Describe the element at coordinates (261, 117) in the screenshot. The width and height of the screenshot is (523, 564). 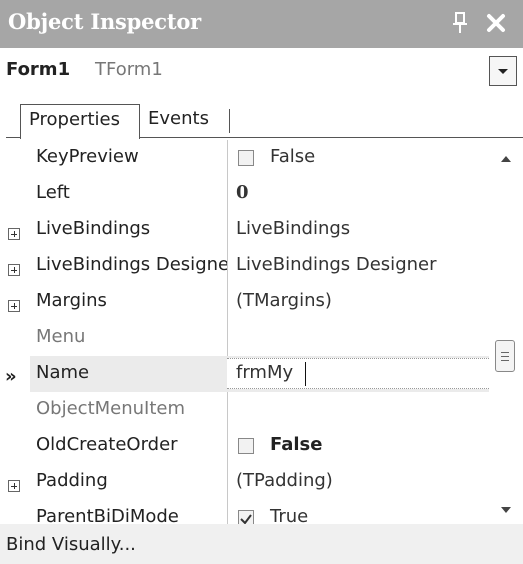
I see `tab-strip: Properties Events` at that location.